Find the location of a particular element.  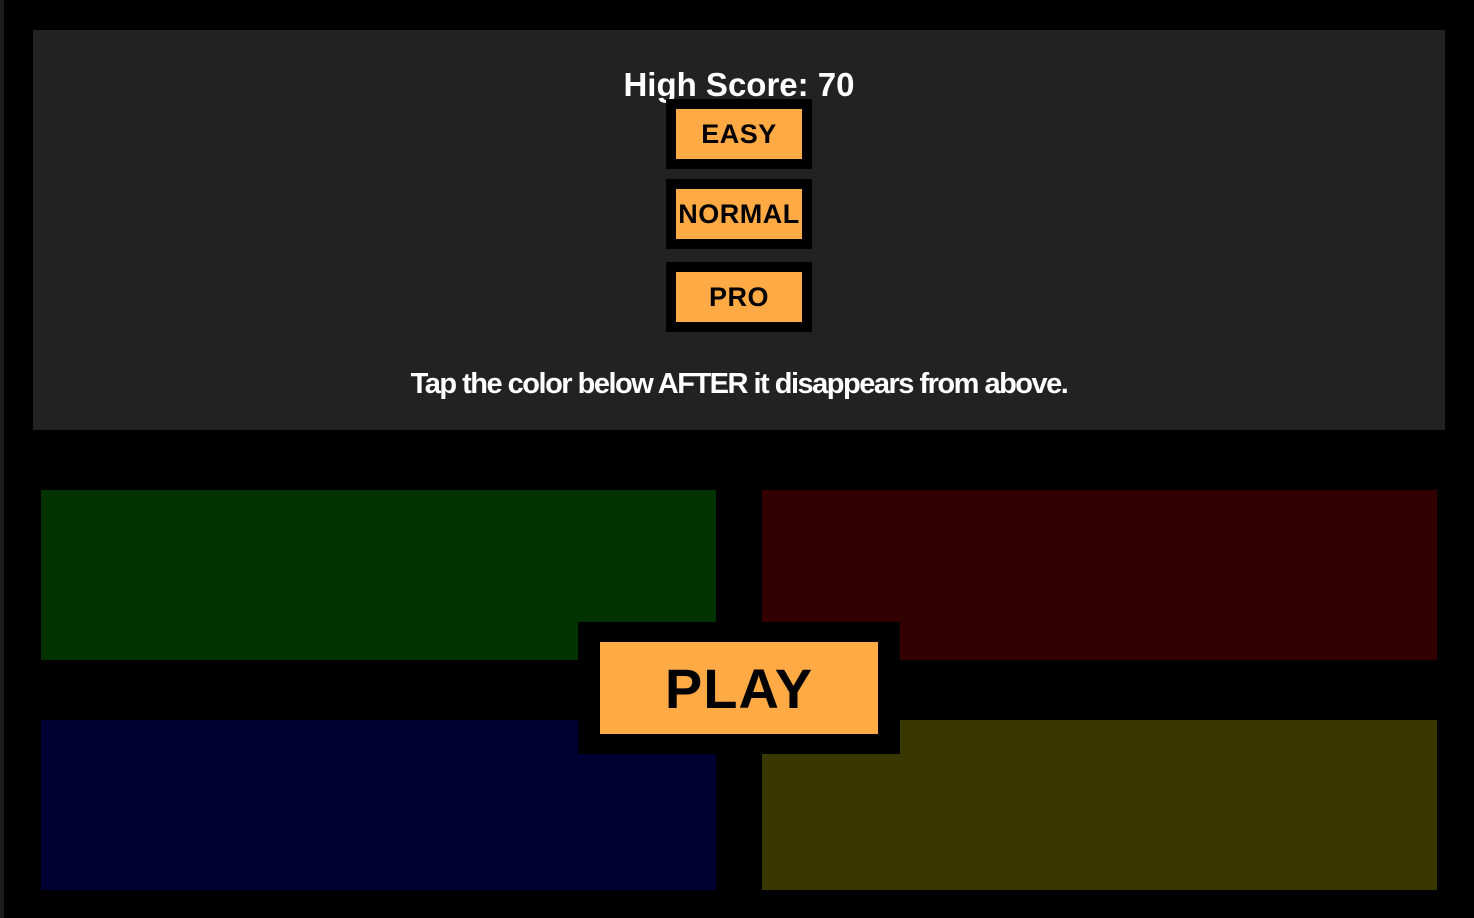

play-button-label: PLAY is located at coordinates (739, 688).